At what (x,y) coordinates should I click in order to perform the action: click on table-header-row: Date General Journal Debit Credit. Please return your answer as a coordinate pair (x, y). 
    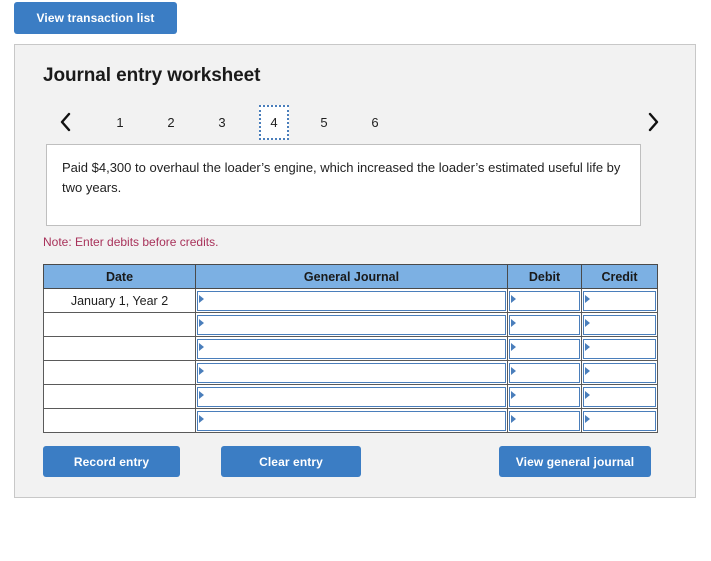
    Looking at the image, I should click on (350, 276).